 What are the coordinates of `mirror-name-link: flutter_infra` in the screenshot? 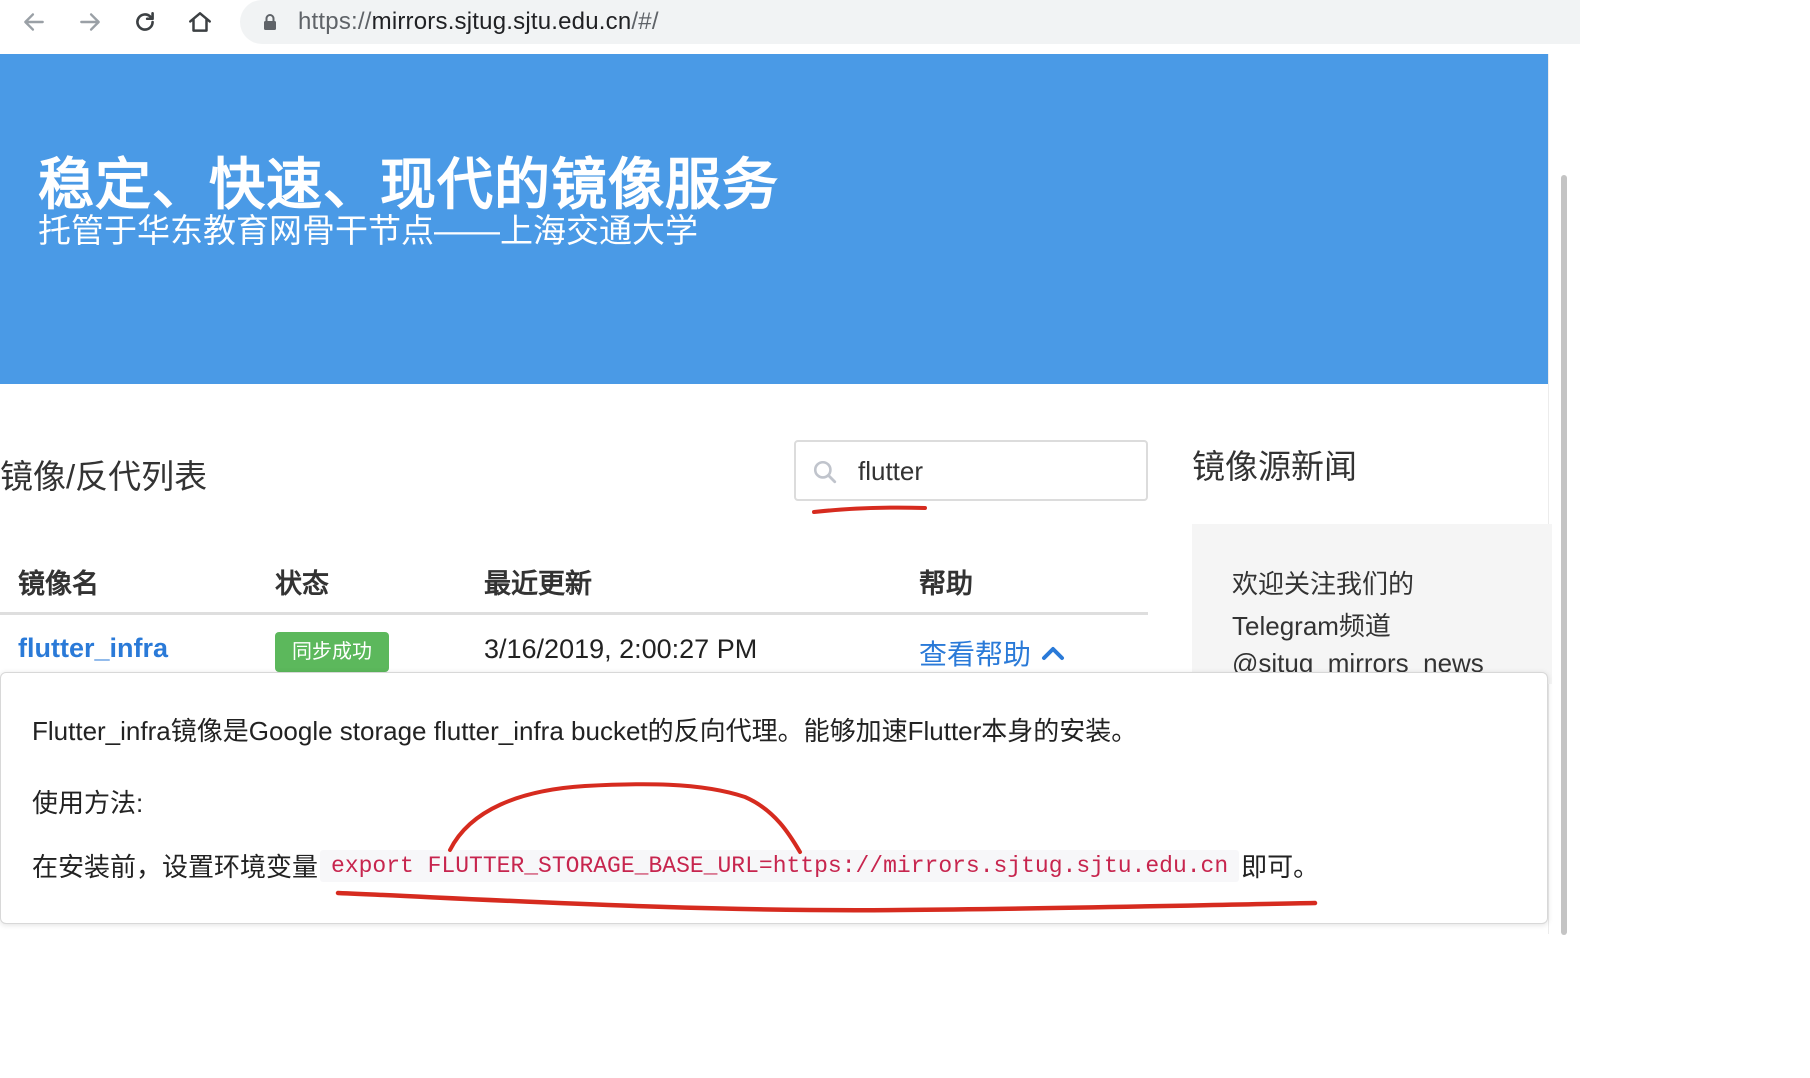 It's located at (93, 648).